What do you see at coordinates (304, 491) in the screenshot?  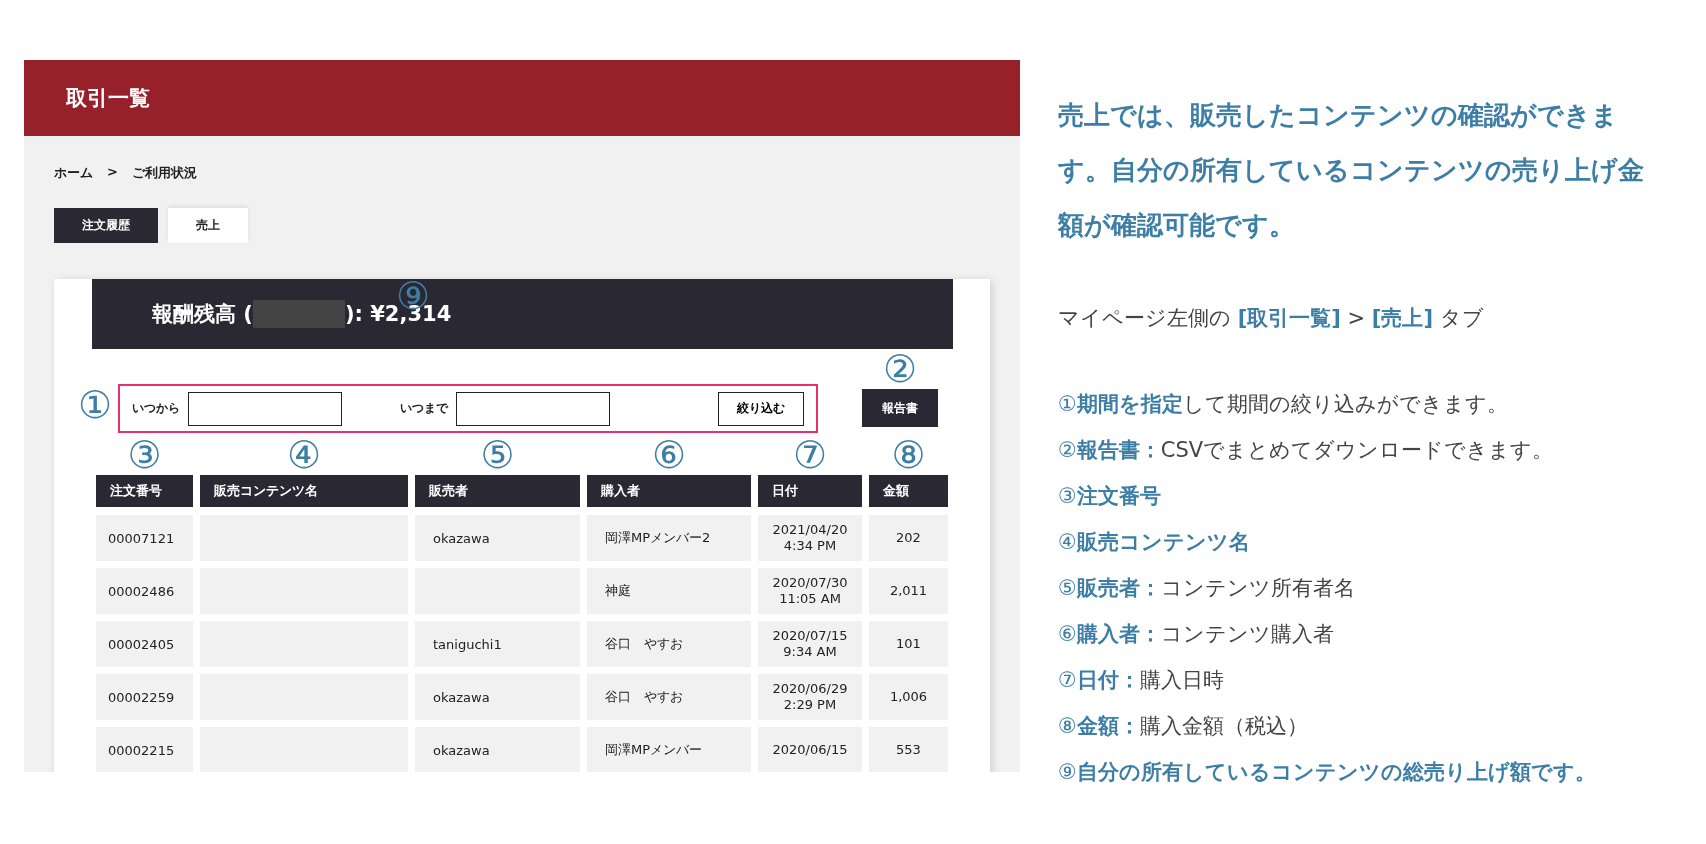 I see `column-header: 販売コンテンツ名` at bounding box center [304, 491].